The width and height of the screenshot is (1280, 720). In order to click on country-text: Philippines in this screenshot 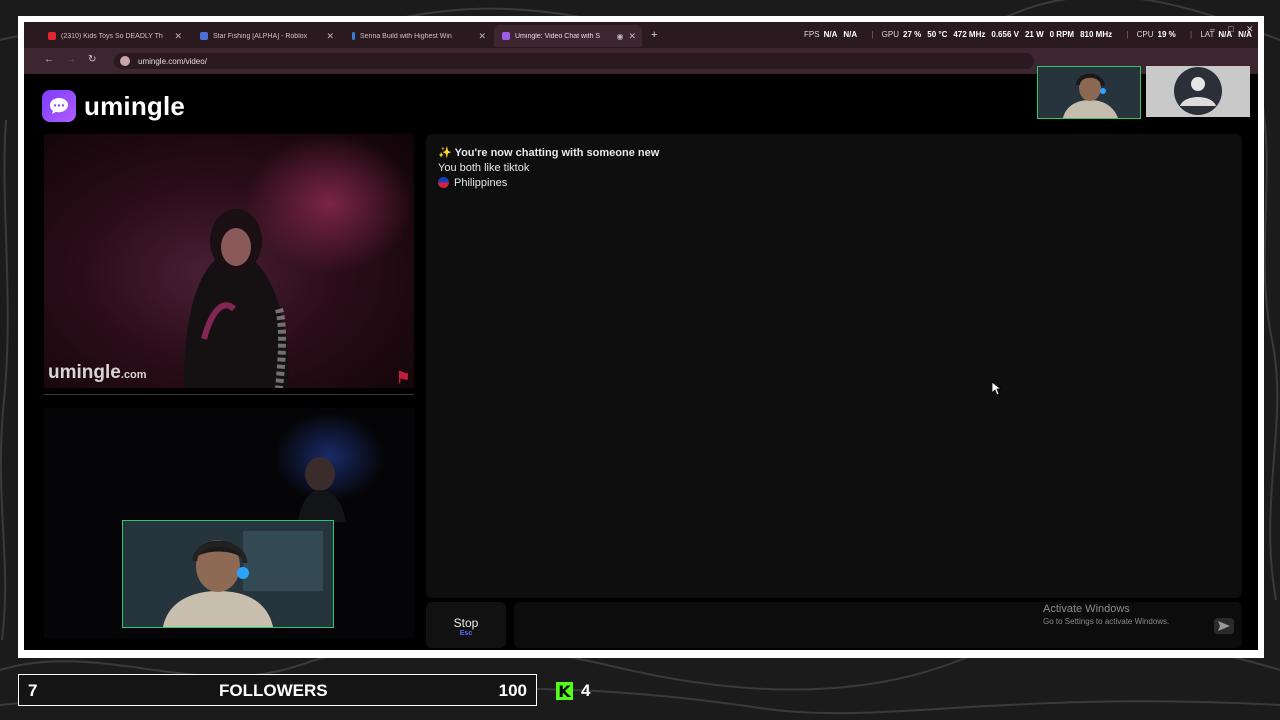, I will do `click(481, 183)`.